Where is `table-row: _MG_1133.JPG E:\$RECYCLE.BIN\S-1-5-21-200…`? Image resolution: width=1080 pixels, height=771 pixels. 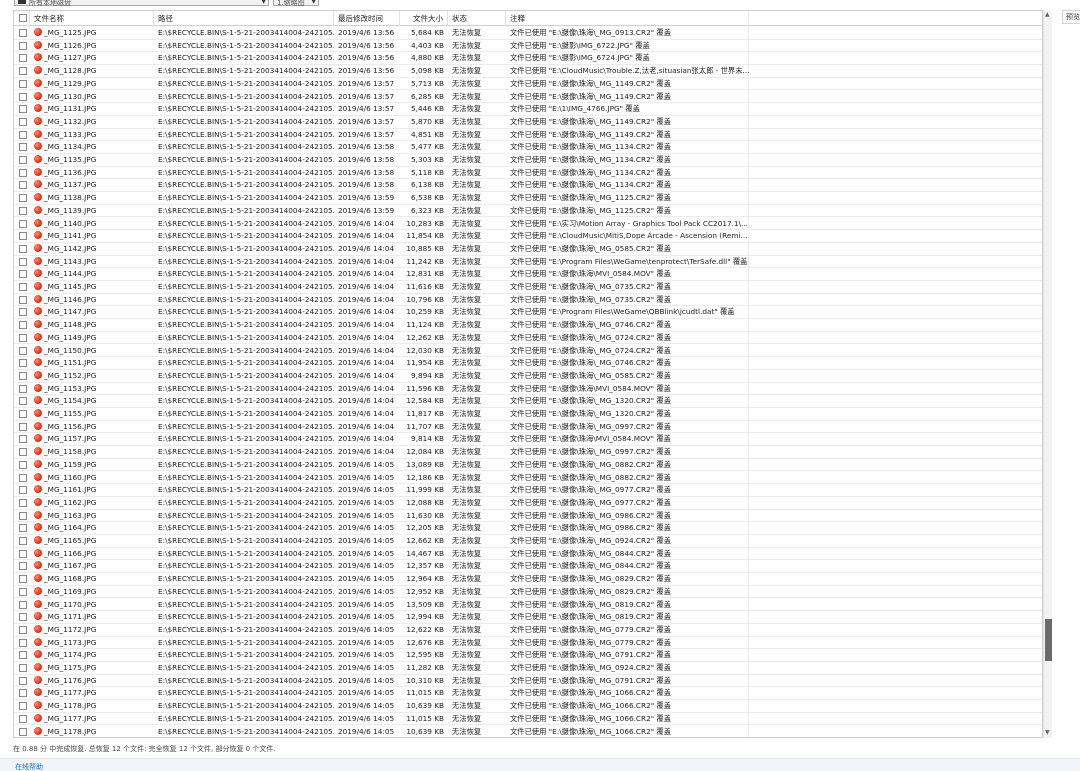 table-row: _MG_1133.JPG E:\$RECYCLE.BIN\S-1-5-21-200… is located at coordinates (528, 135).